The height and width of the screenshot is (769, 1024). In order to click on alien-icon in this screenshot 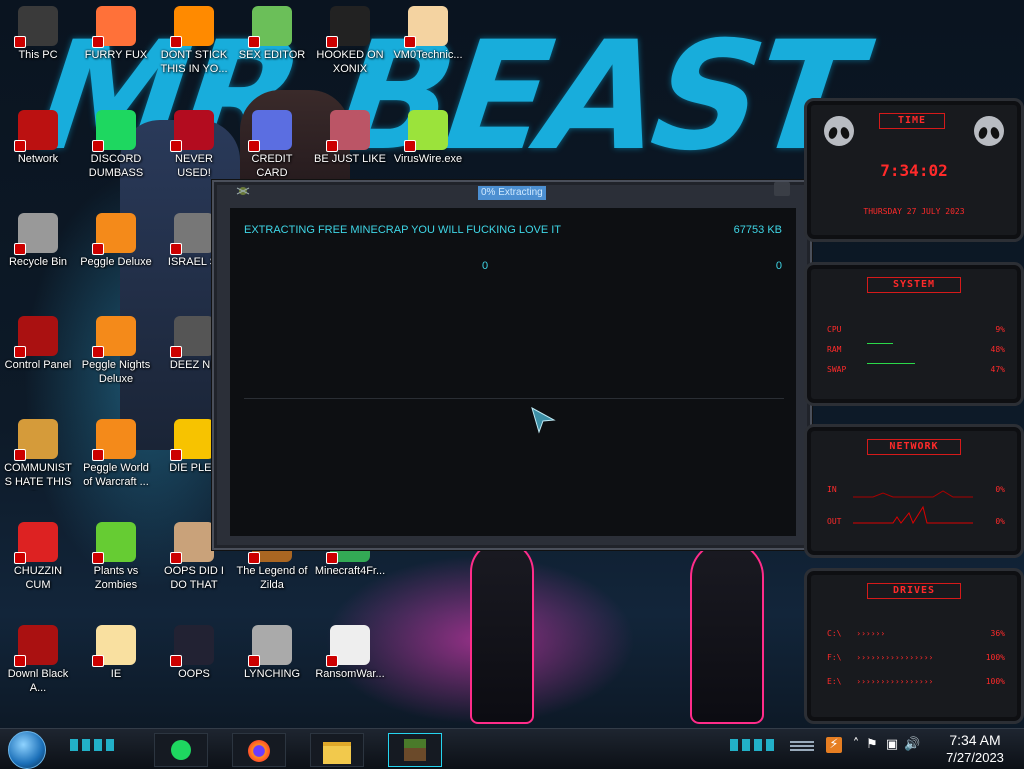, I will do `click(36, 646)`.